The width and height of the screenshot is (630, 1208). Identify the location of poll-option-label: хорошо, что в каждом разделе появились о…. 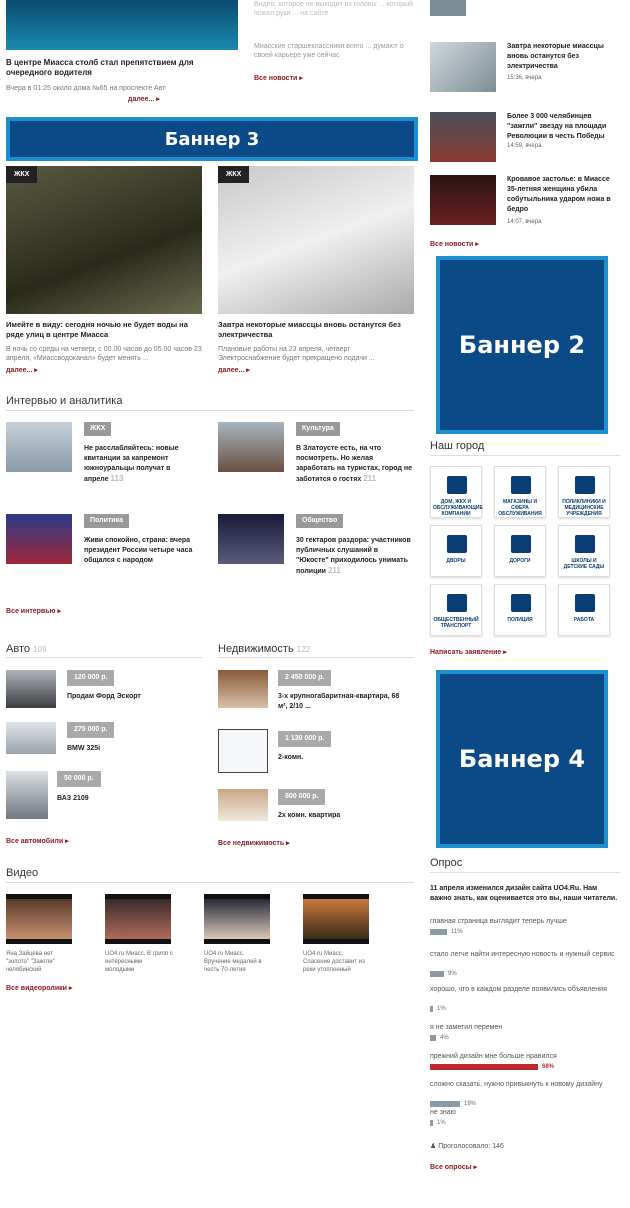
(524, 989).